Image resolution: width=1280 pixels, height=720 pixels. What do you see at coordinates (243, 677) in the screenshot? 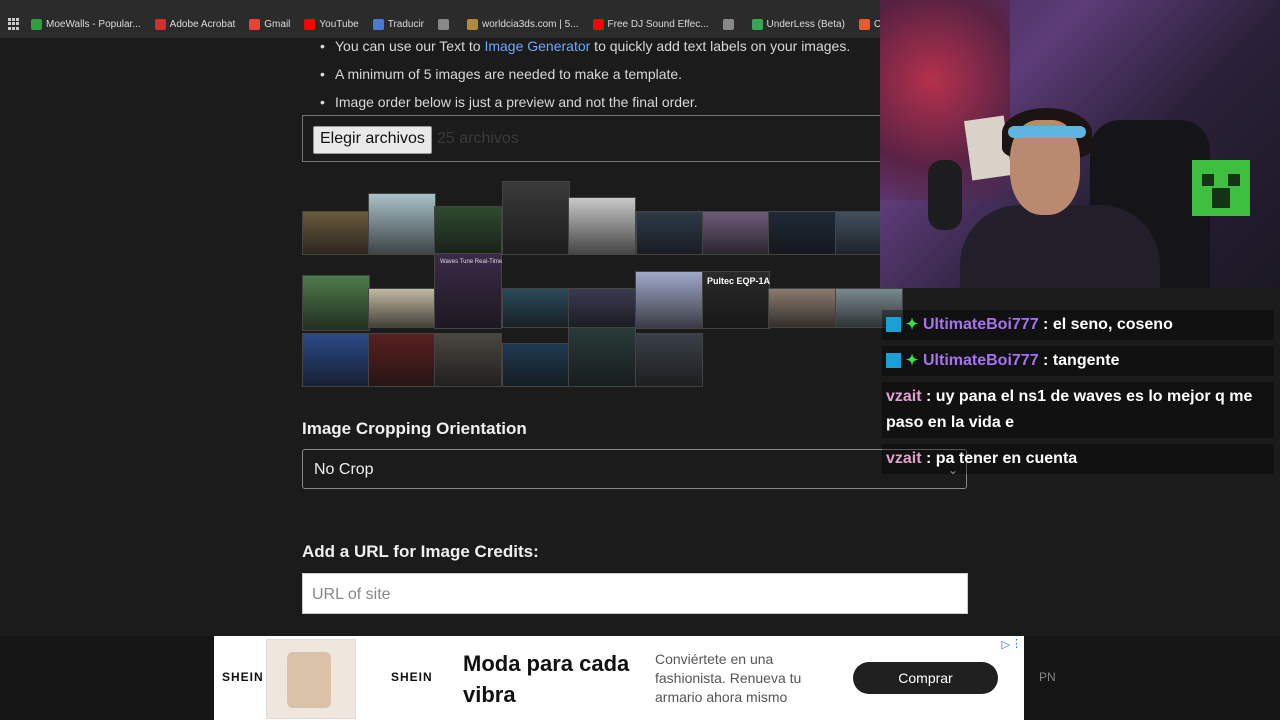
I see `ad-brand-logo: SHEIN` at bounding box center [243, 677].